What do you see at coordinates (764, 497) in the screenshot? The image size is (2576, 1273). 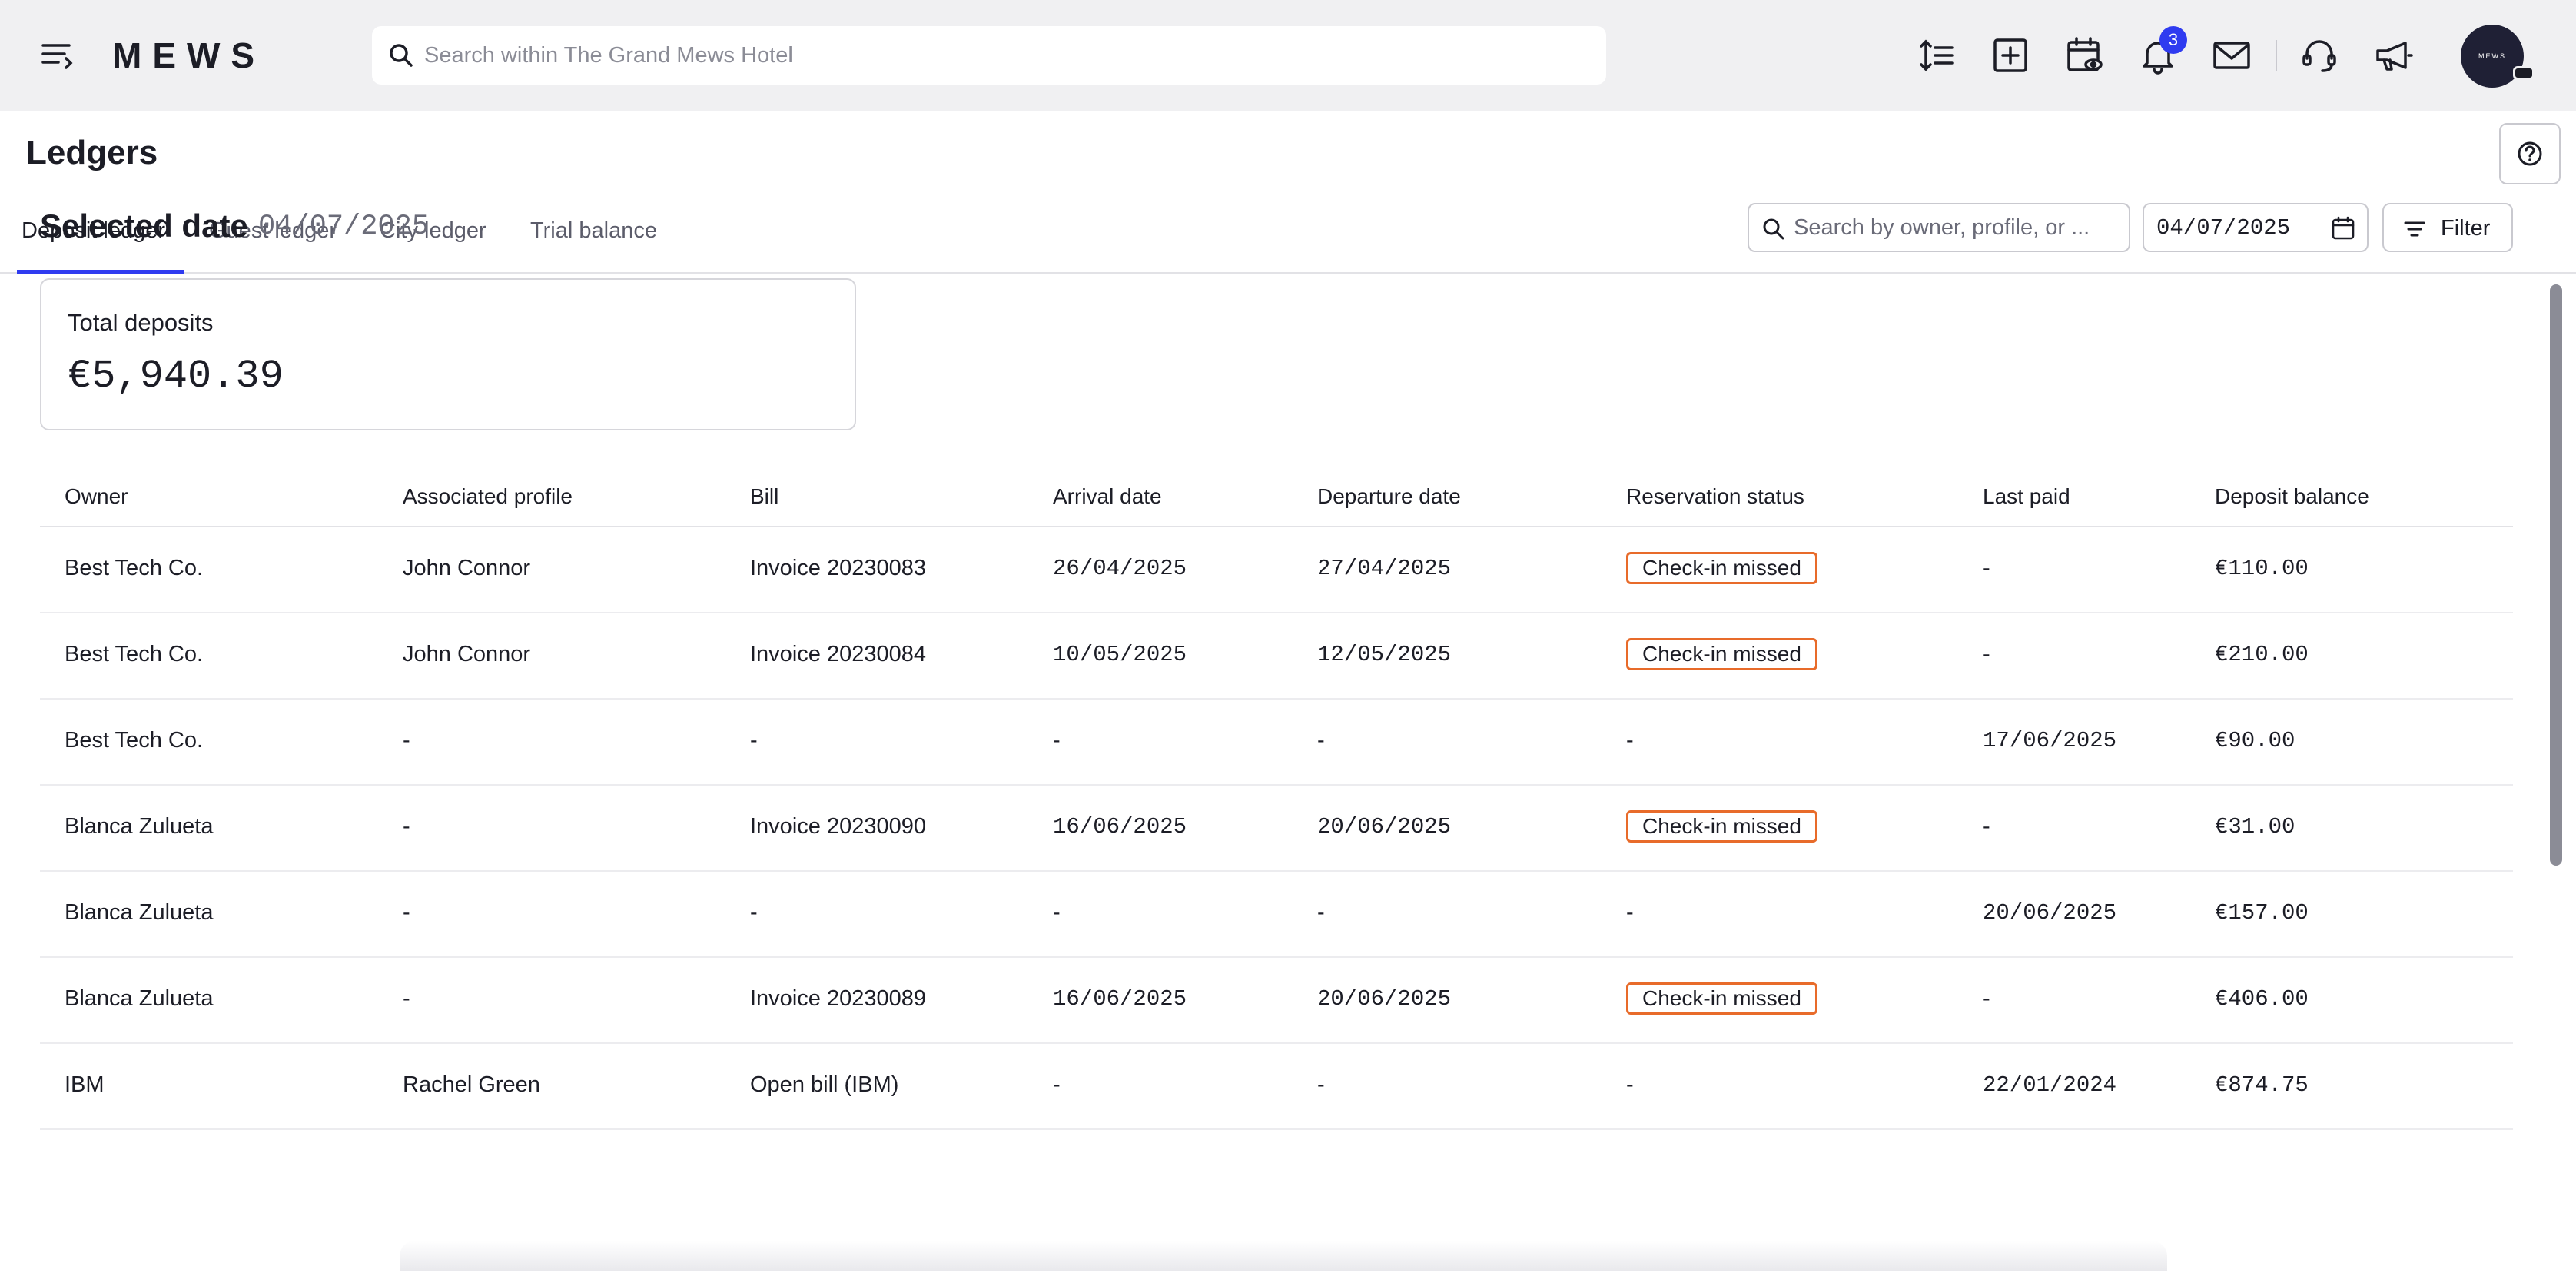 I see `column-header-bill: Bill` at bounding box center [764, 497].